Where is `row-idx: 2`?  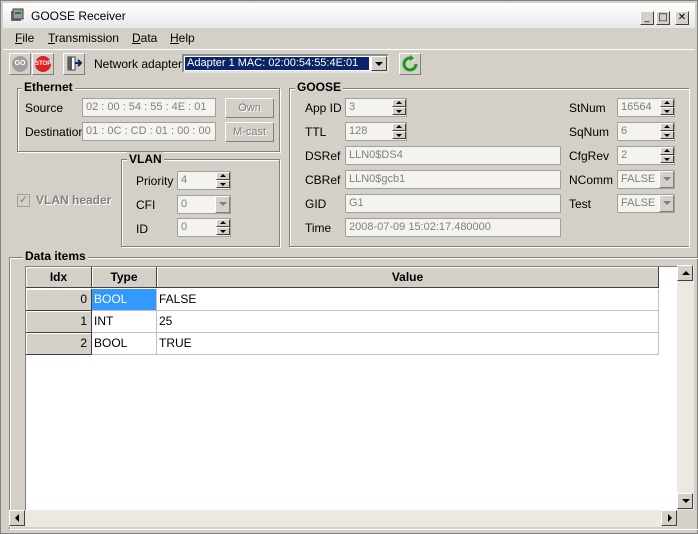
row-idx: 2 is located at coordinates (59, 344).